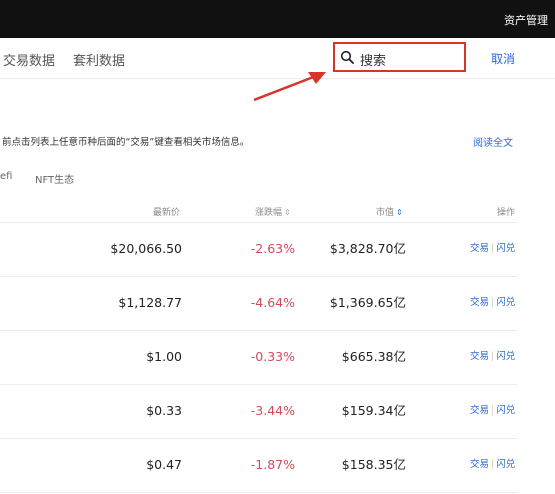  I want to click on market-cap-cell: $1,369.65亿, so click(367, 302).